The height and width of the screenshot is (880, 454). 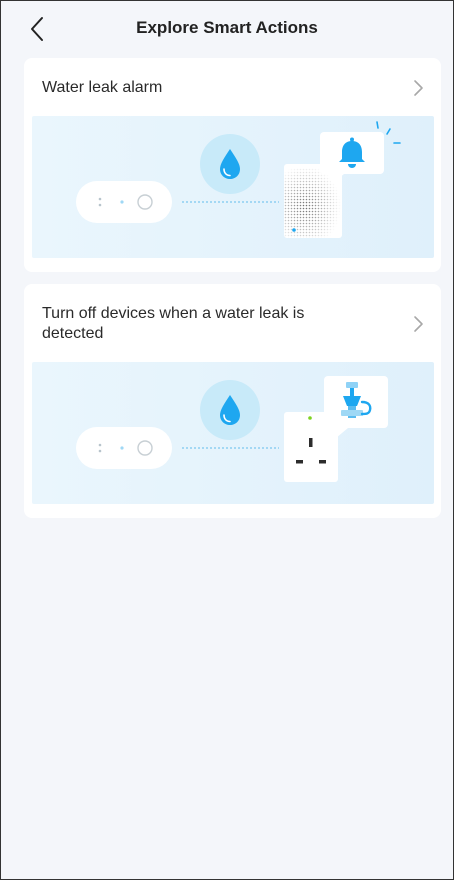 I want to click on illustration-sensor-to-plug-valve, so click(x=233, y=433).